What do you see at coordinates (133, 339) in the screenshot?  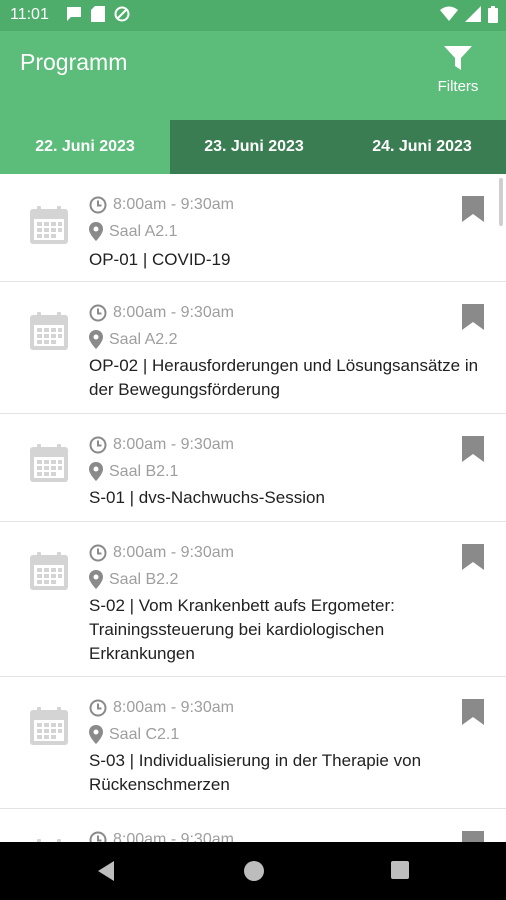 I see `session-room: Saal A2.2` at bounding box center [133, 339].